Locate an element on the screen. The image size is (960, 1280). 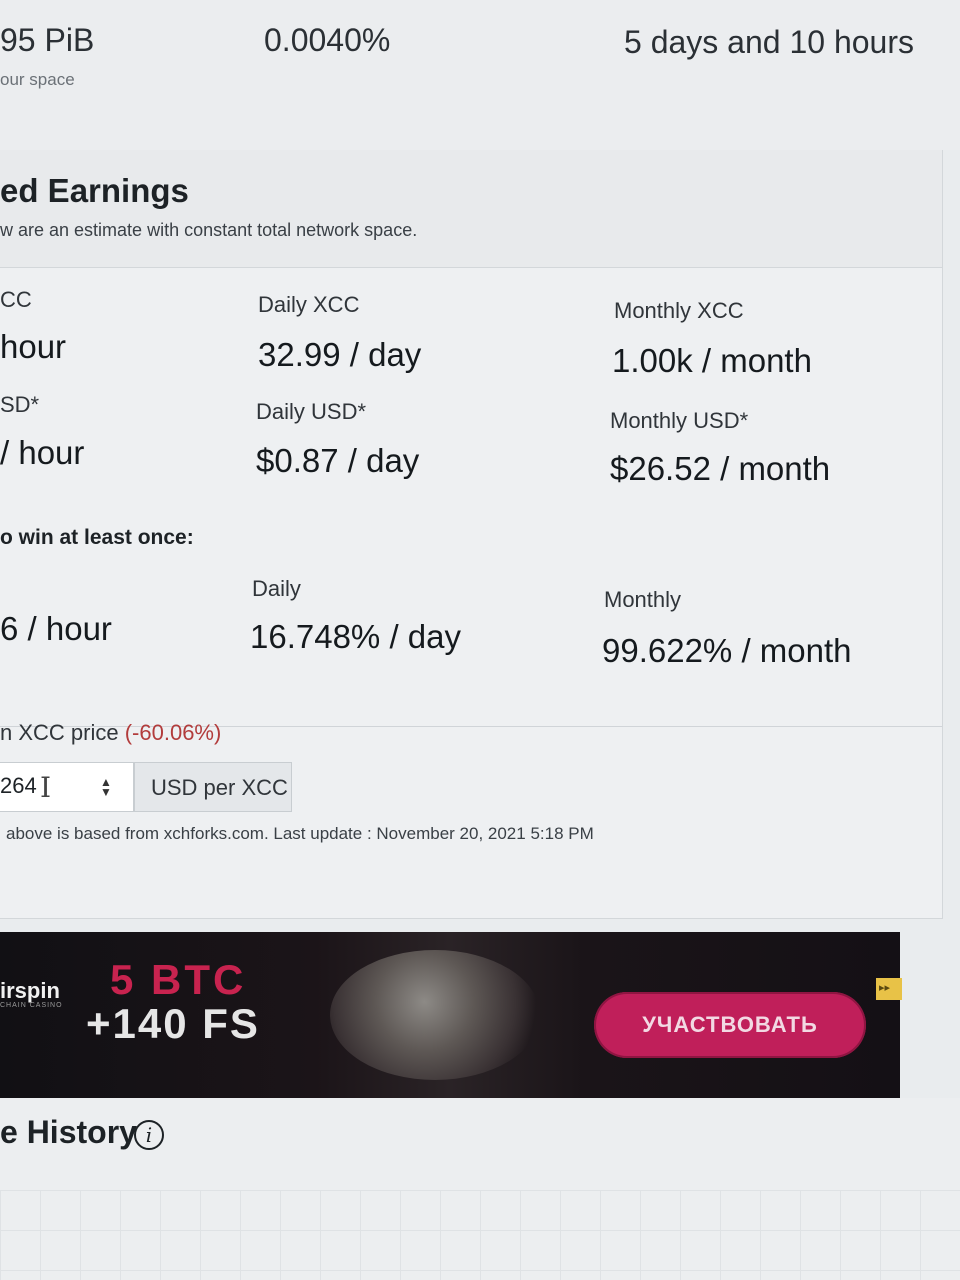
text-cursor-icon: I is located at coordinates (46, 787).